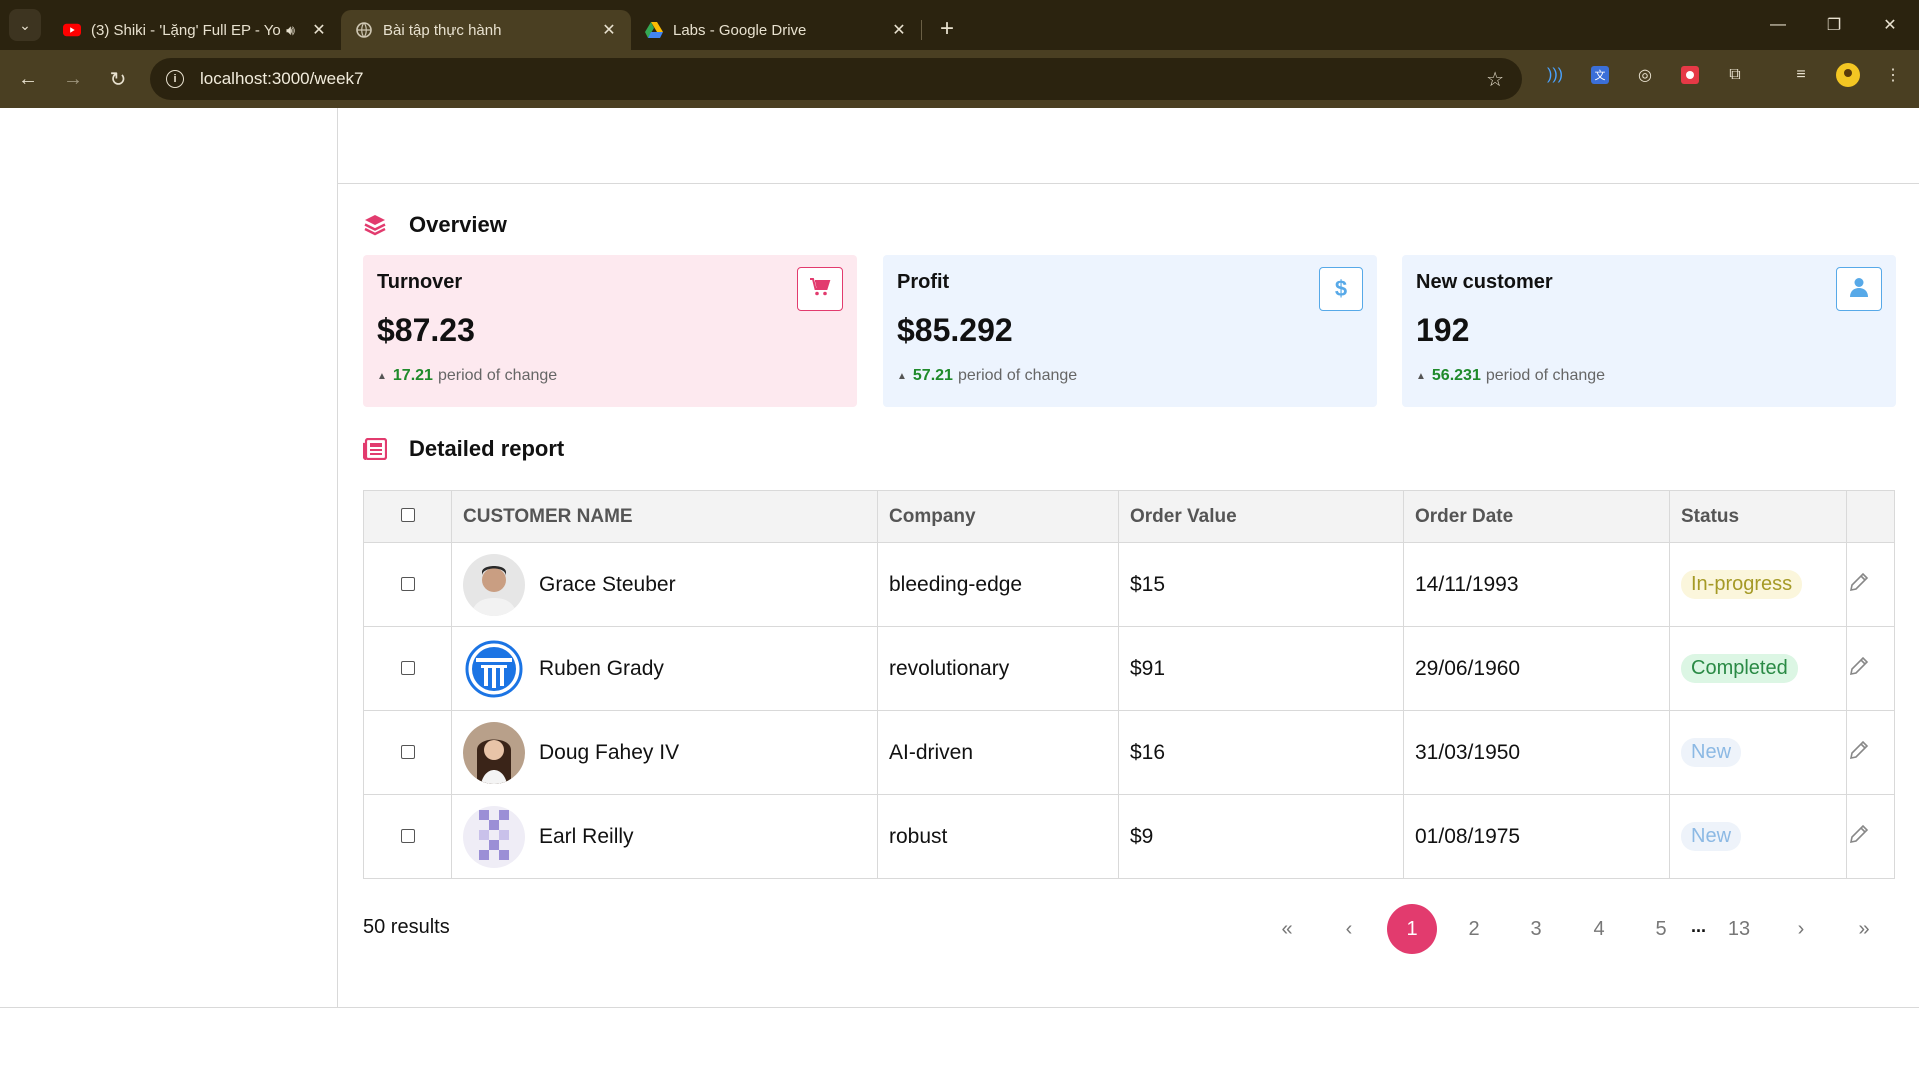 This screenshot has width=1919, height=1074. Describe the element at coordinates (195, 30) in the screenshot. I see `tab-youtube: (3) Shiki - 'Lặng' Full EP - Yo 🔊︎ ✕` at that location.